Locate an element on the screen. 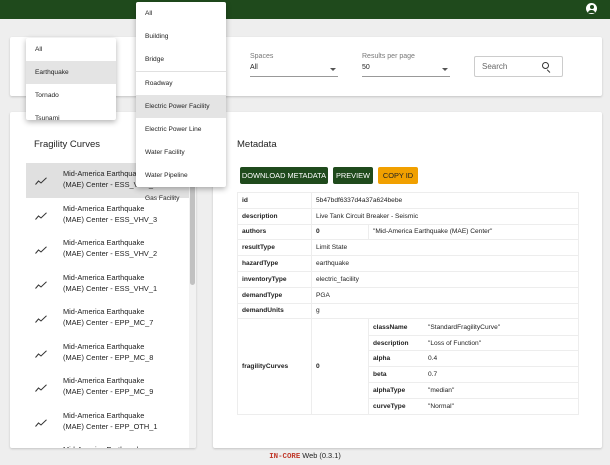  row-key: resultType is located at coordinates (274, 248).